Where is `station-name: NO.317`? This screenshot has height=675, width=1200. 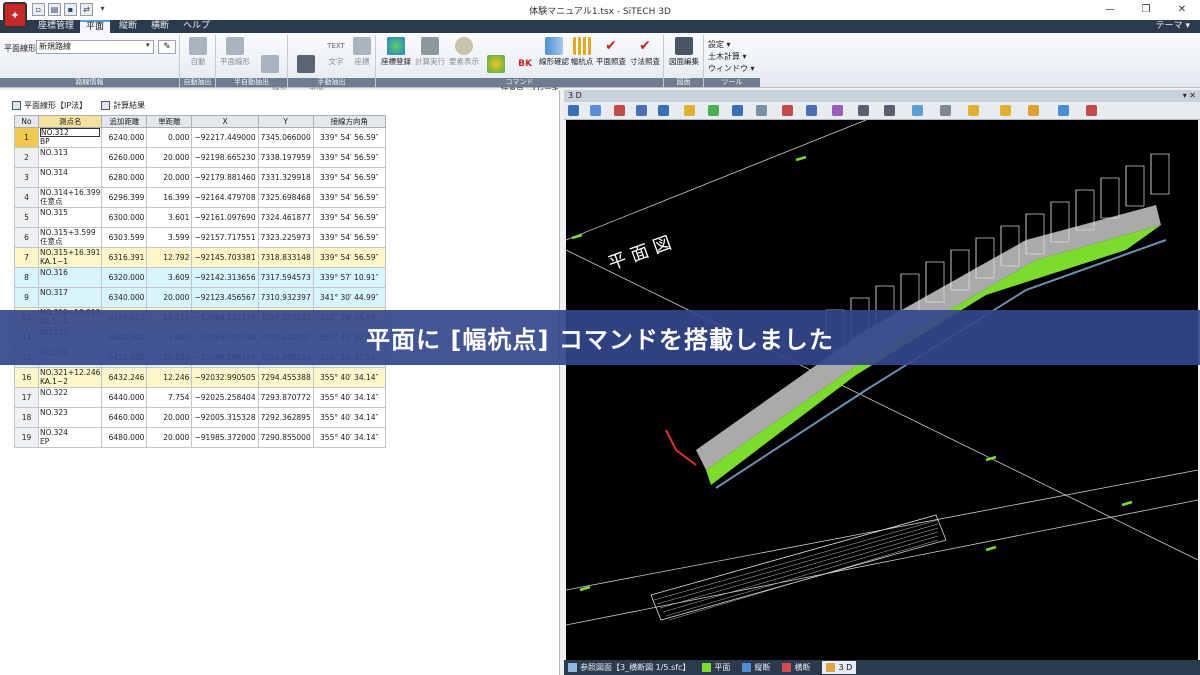 station-name: NO.317 is located at coordinates (70, 297).